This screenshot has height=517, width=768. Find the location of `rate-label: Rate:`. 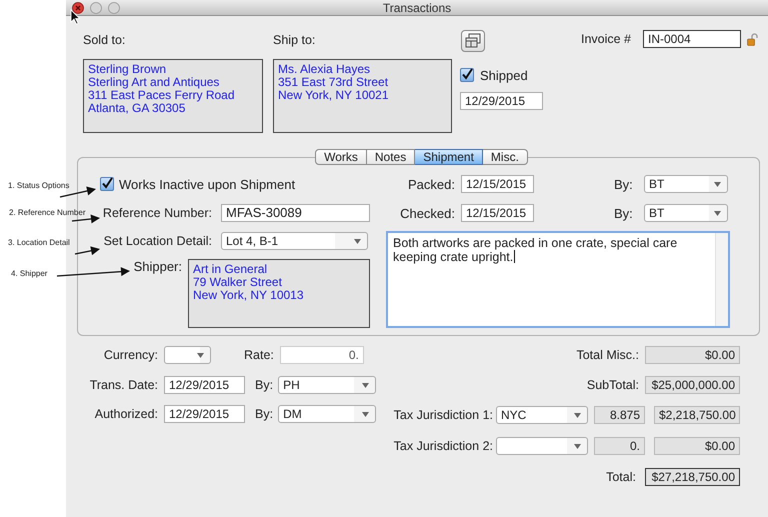

rate-label: Rate: is located at coordinates (259, 355).